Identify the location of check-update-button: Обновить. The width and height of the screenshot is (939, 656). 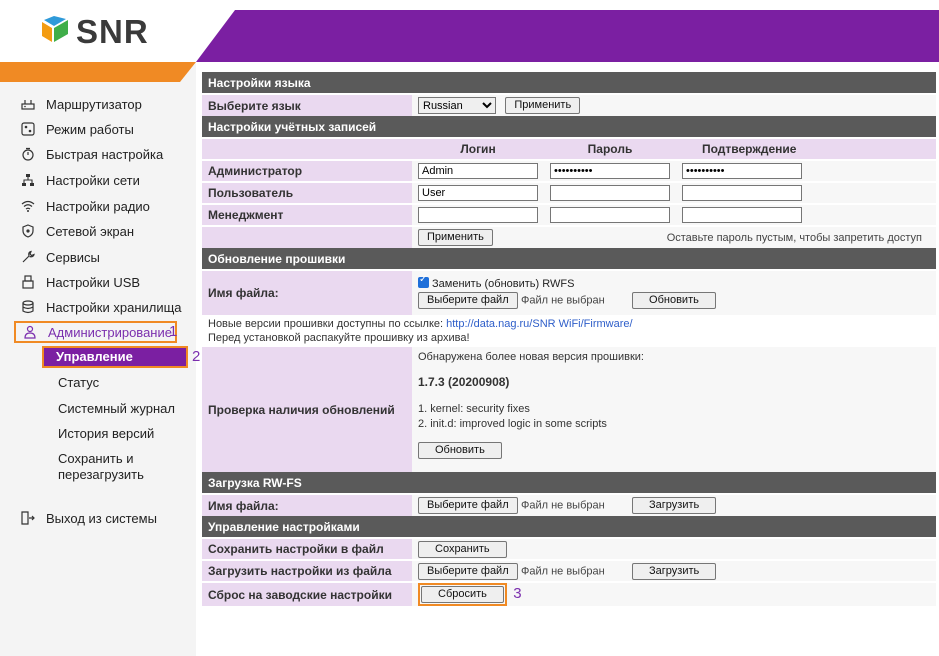
(460, 450).